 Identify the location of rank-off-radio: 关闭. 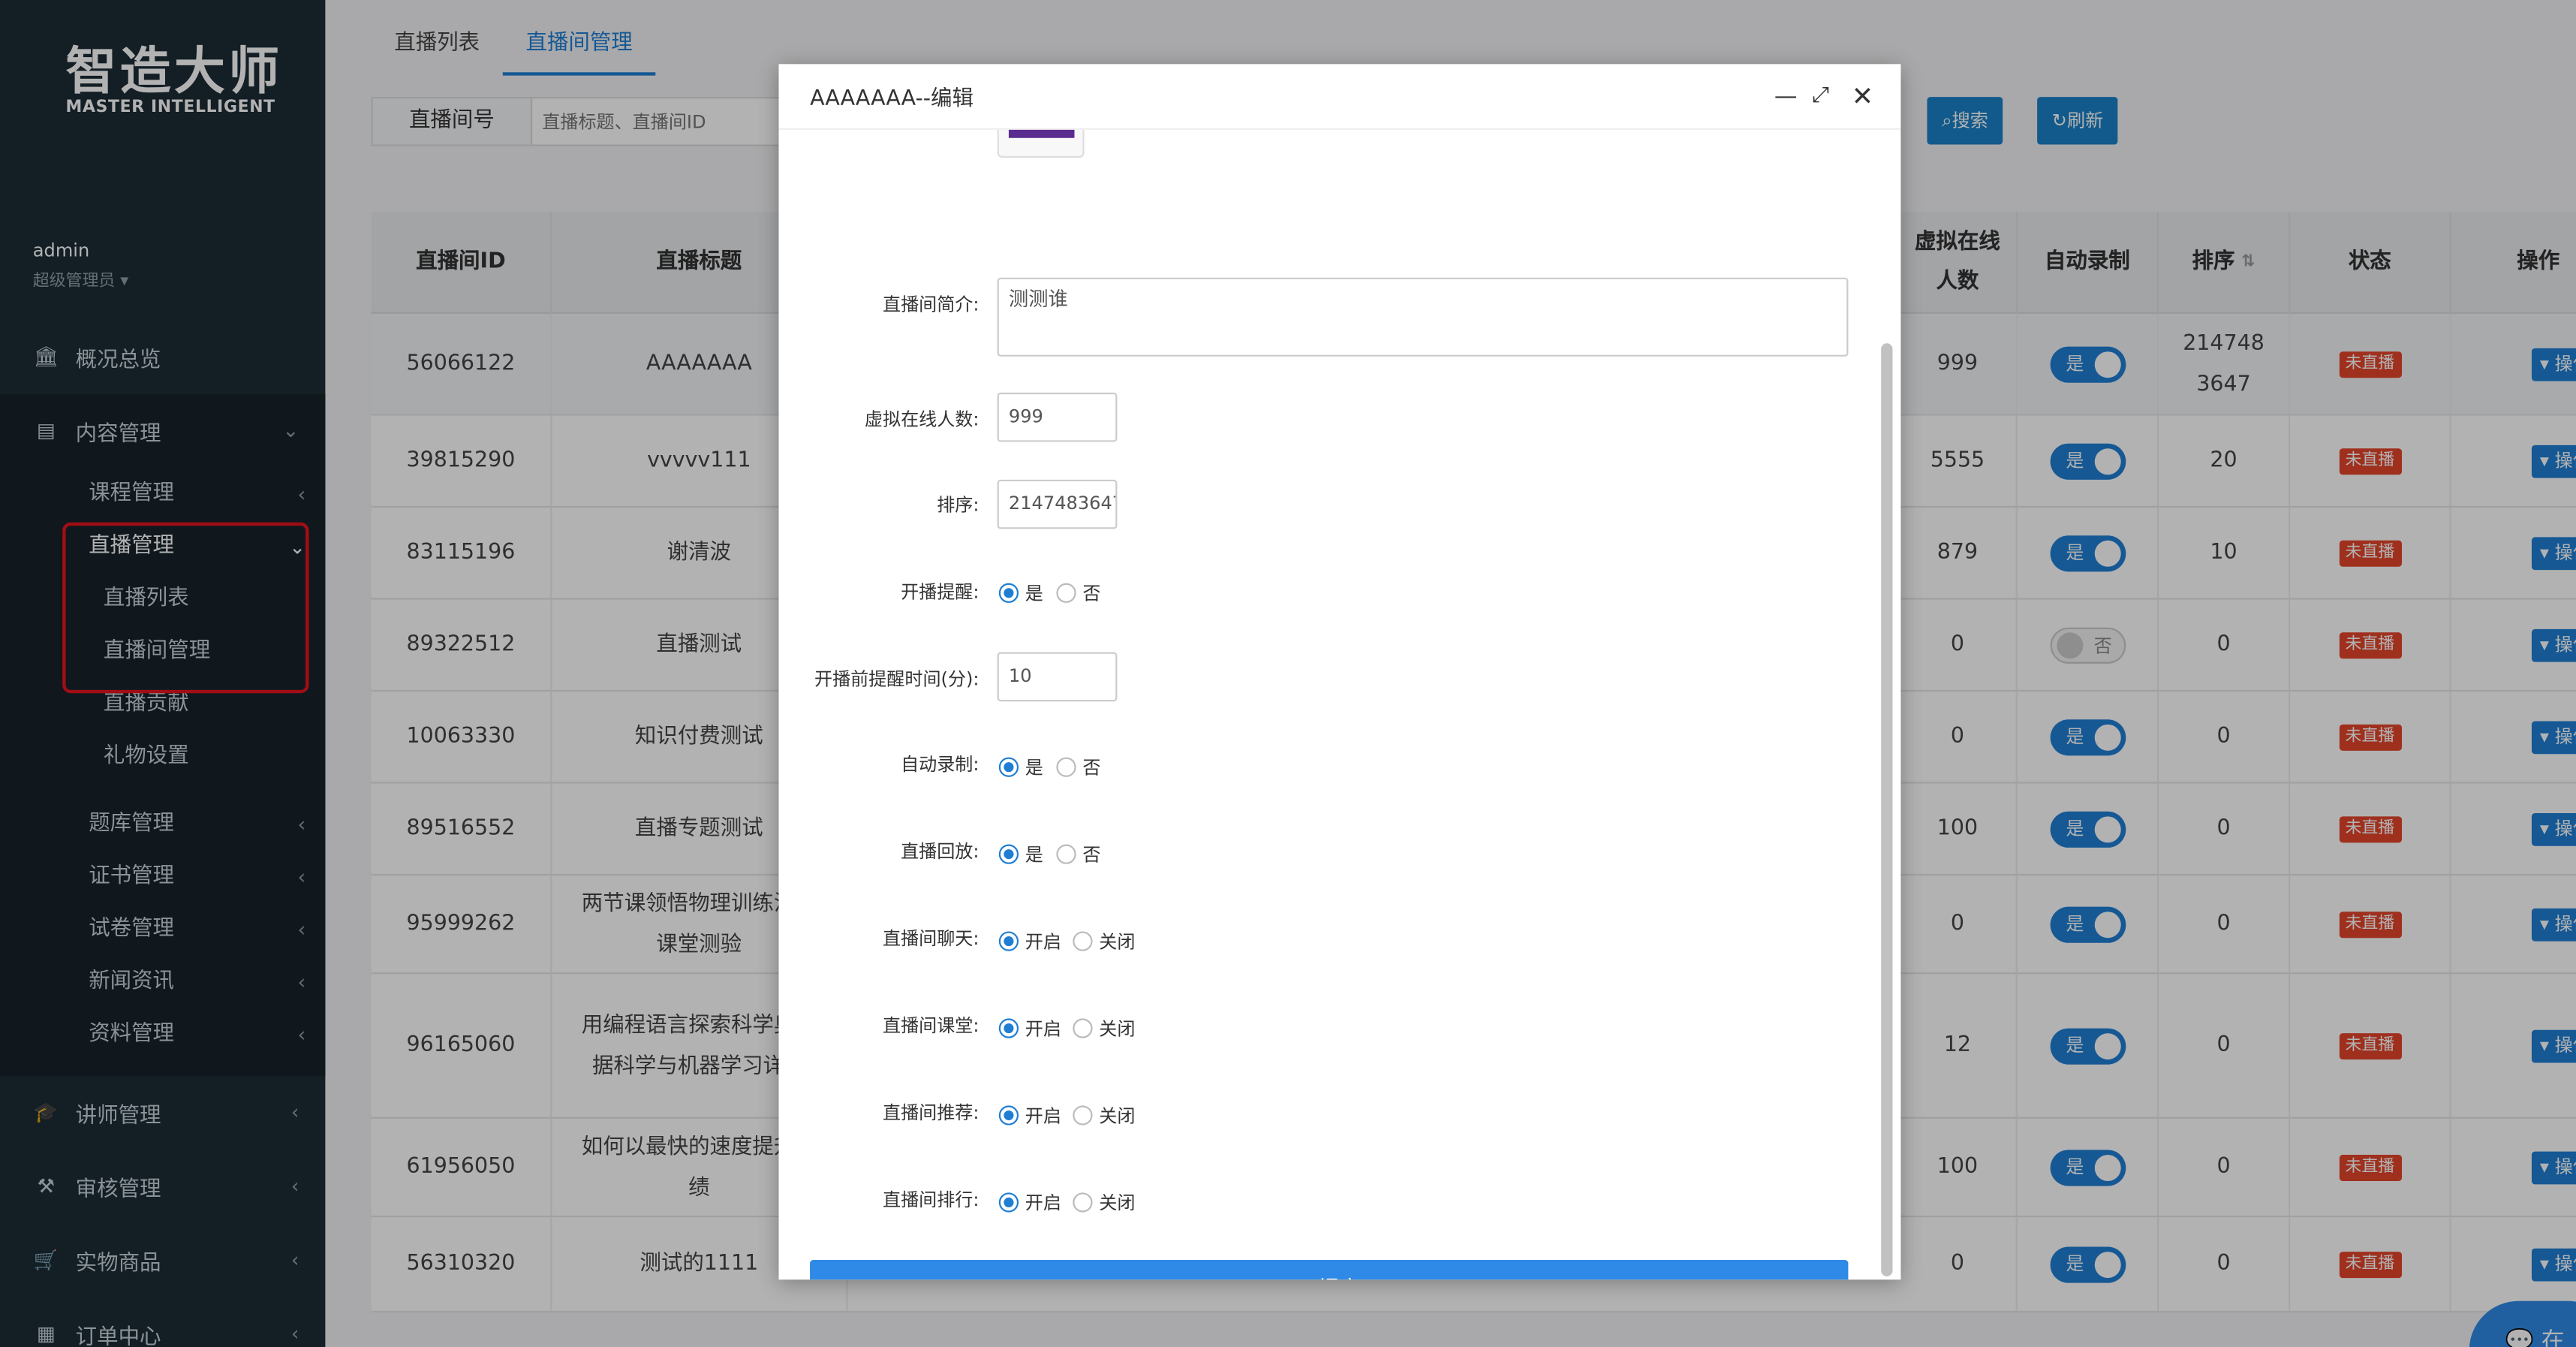
(1104, 1203).